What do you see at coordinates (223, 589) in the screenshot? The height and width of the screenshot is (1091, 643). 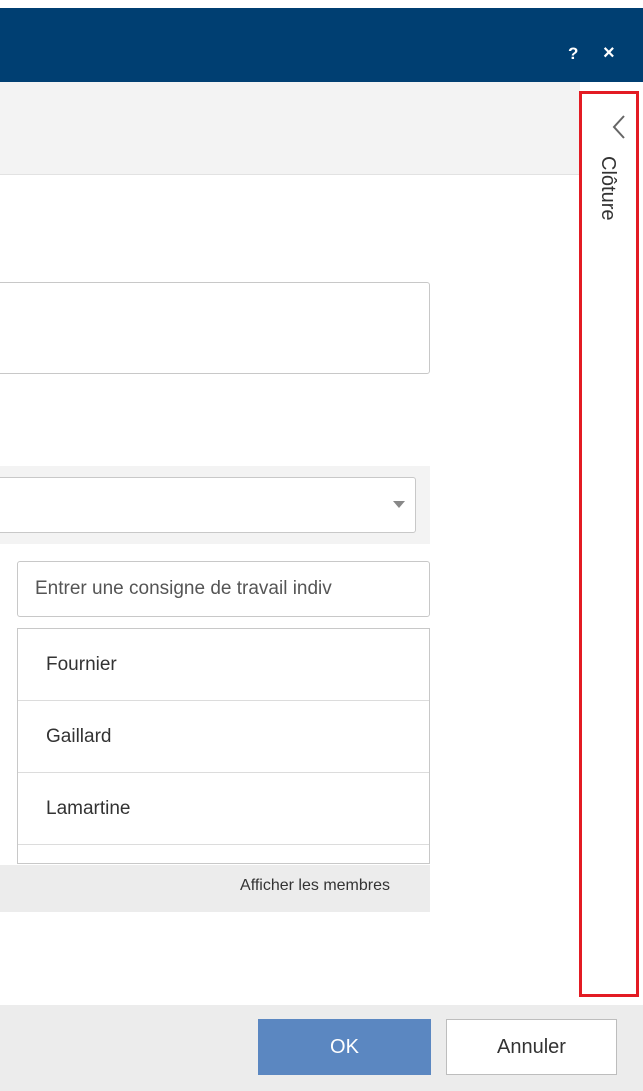 I see `instruction-input` at bounding box center [223, 589].